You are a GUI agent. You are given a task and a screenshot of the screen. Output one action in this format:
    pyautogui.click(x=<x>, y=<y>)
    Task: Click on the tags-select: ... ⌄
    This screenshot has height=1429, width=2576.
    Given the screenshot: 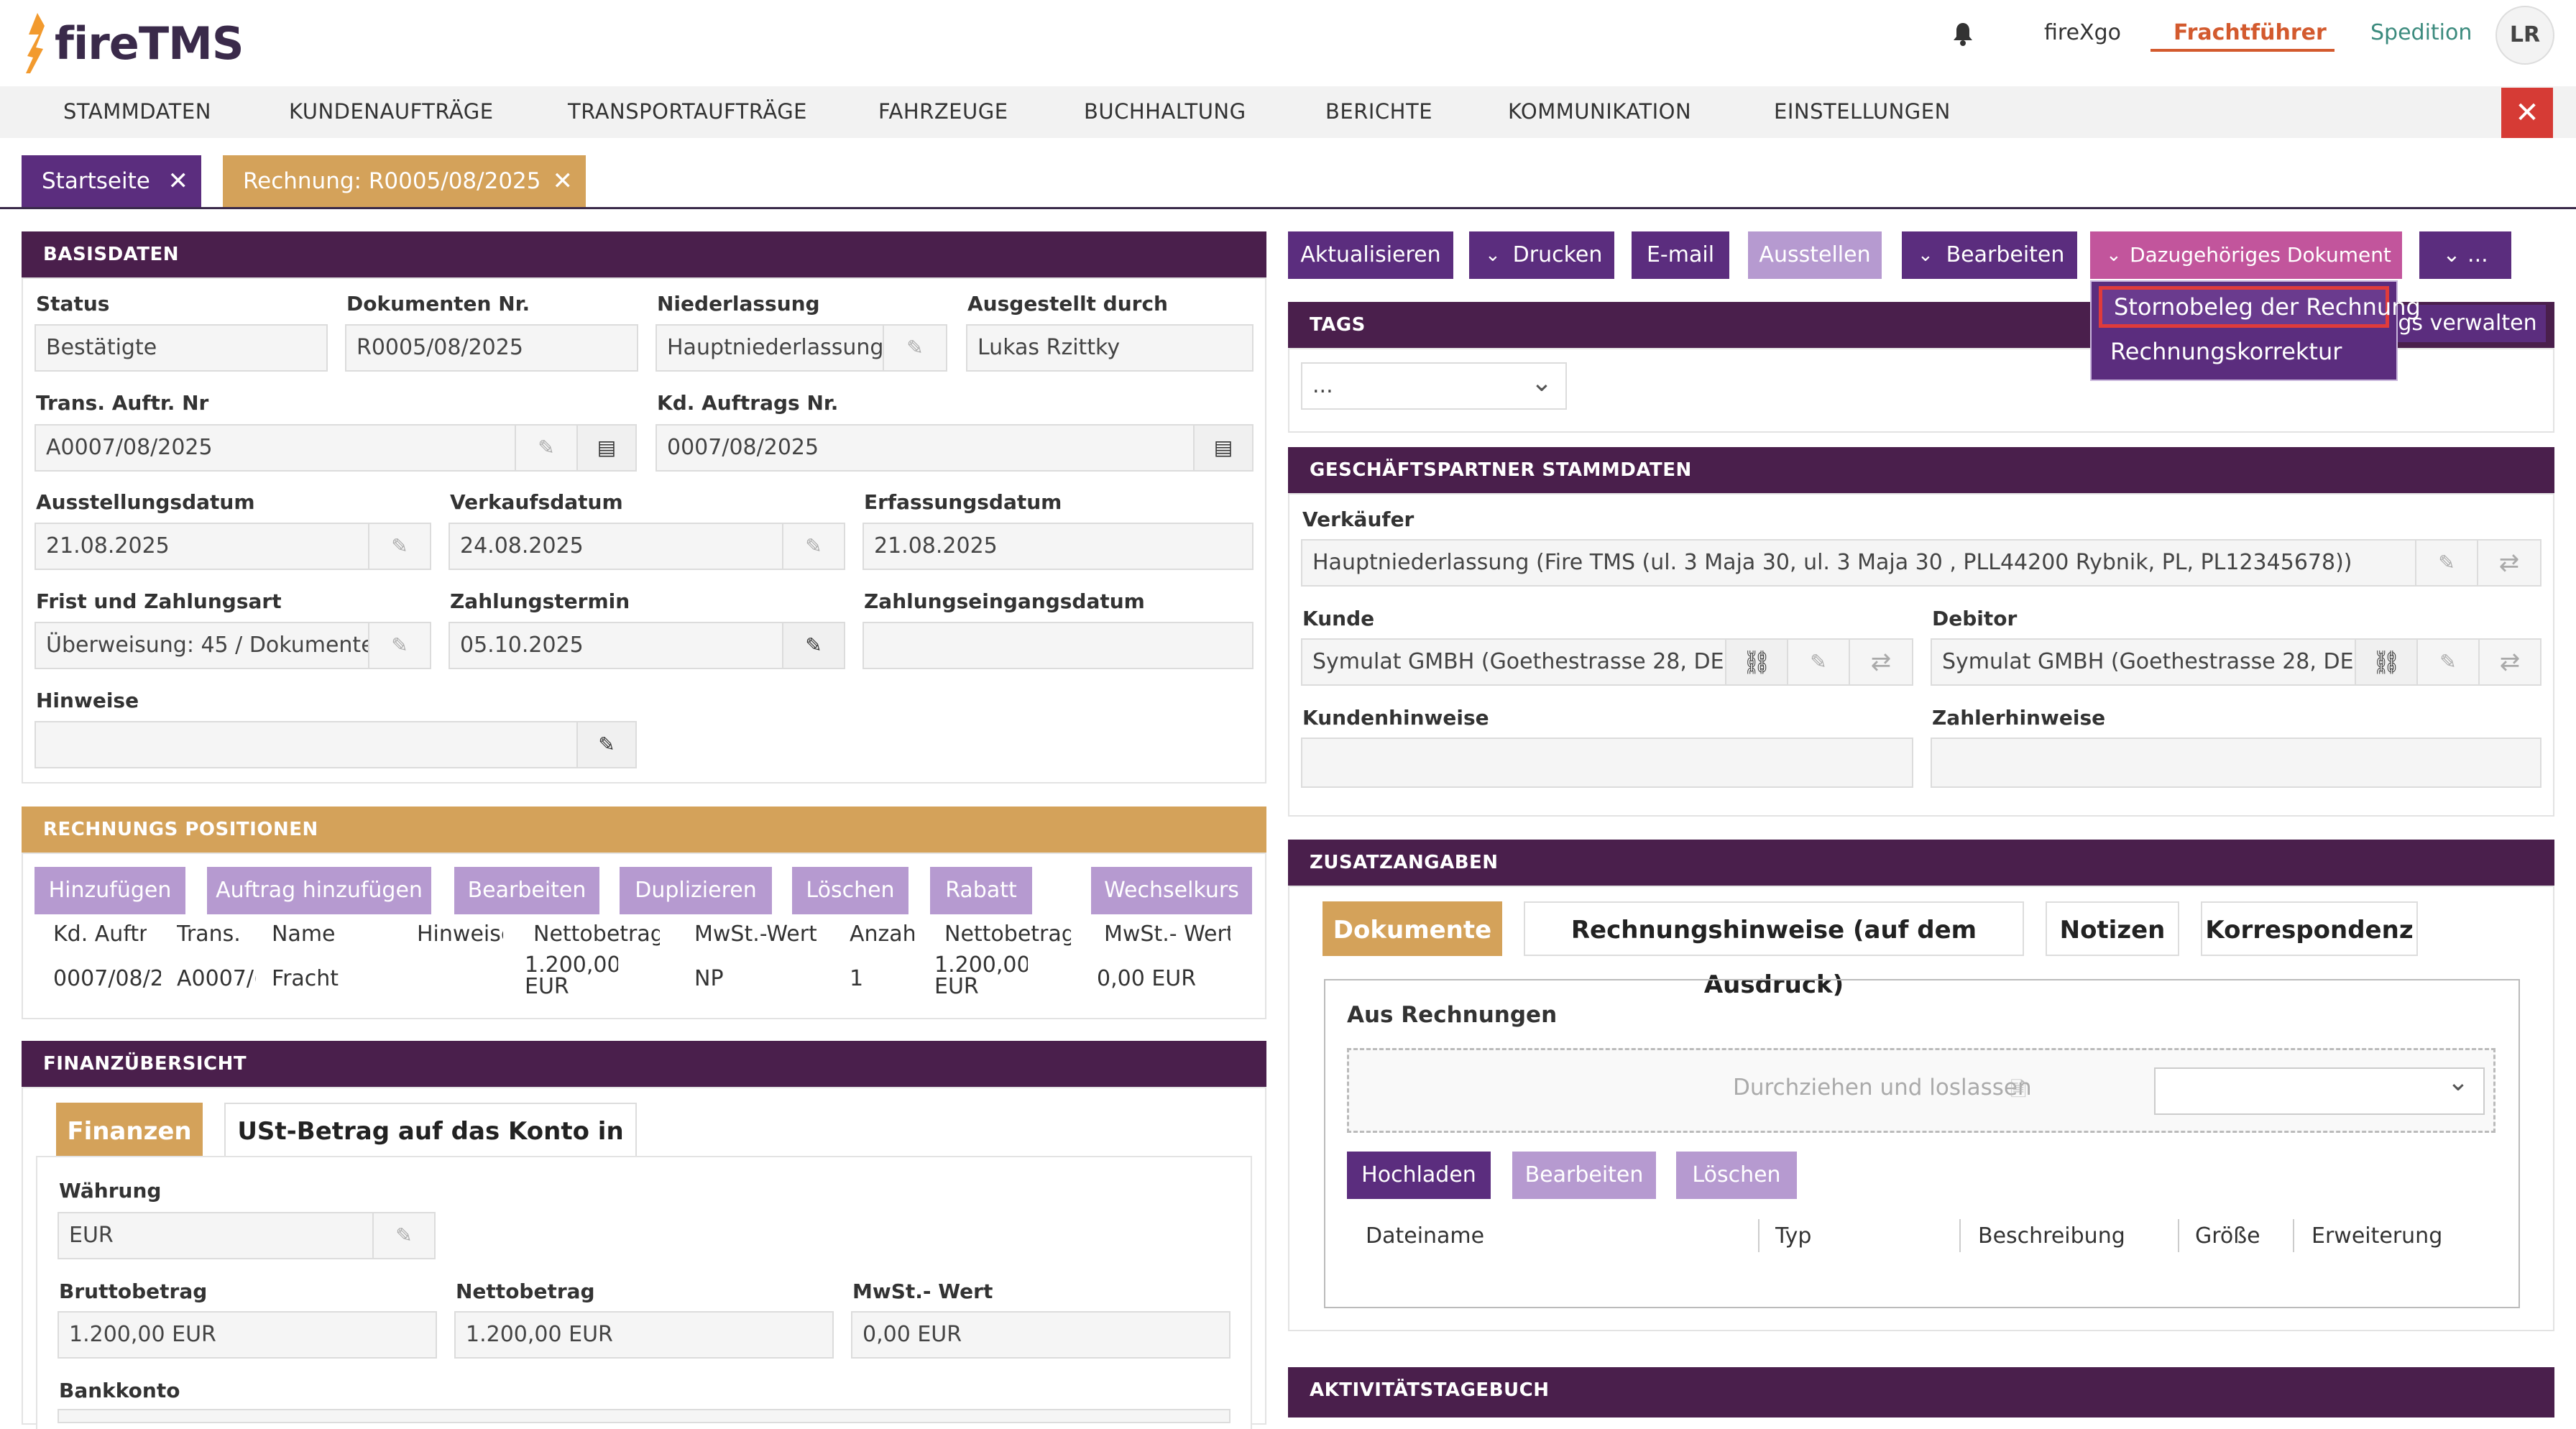 What is the action you would take?
    pyautogui.click(x=1434, y=386)
    